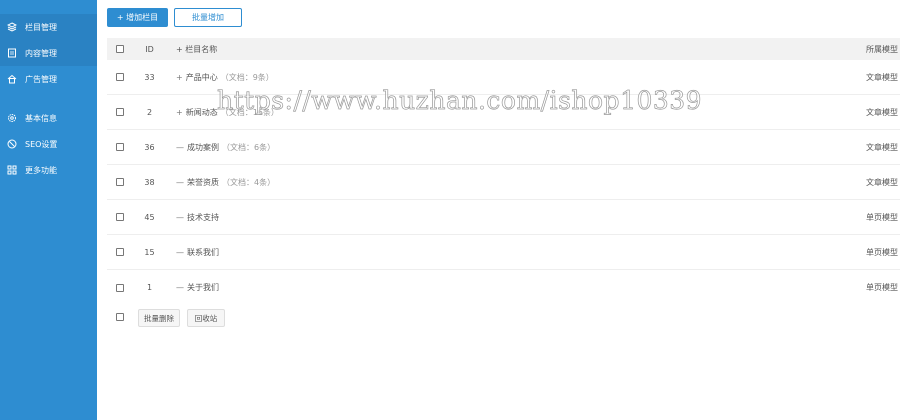 This screenshot has height=420, width=900. What do you see at coordinates (503, 49) in the screenshot?
I see `table-header: ID + 栏目名称 所属模型` at bounding box center [503, 49].